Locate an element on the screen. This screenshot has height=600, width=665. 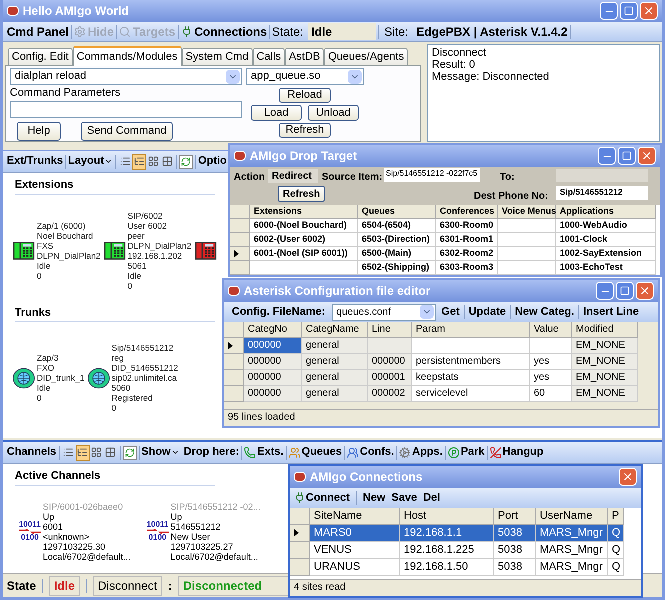
toolbar-button: Update is located at coordinates (487, 312).